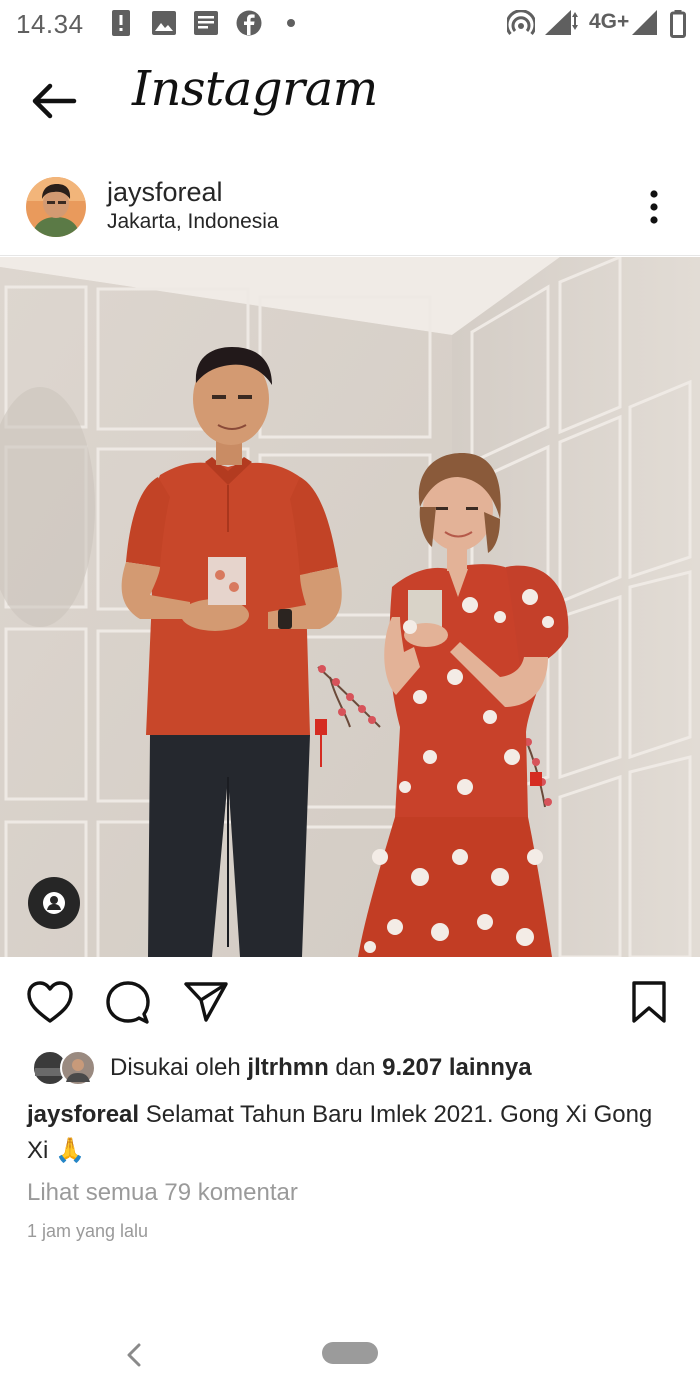 Image resolution: width=700 pixels, height=1400 pixels. Describe the element at coordinates (121, 23) in the screenshot. I see `alert-icon` at that location.